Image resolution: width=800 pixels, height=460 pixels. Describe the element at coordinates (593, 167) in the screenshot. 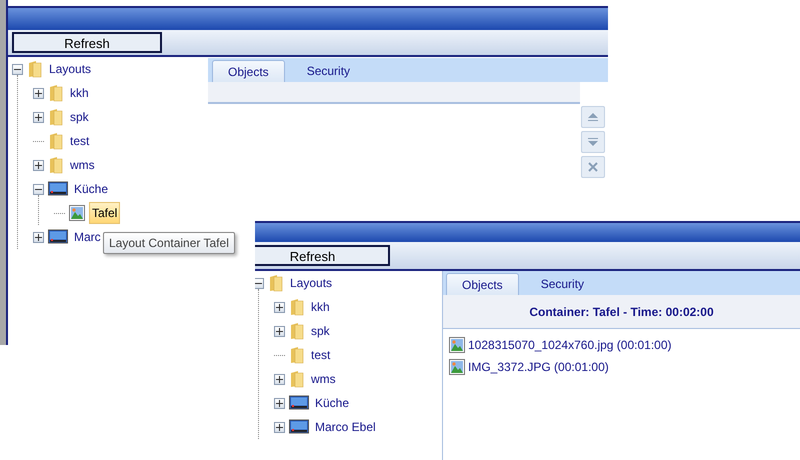

I see `close-icon` at that location.